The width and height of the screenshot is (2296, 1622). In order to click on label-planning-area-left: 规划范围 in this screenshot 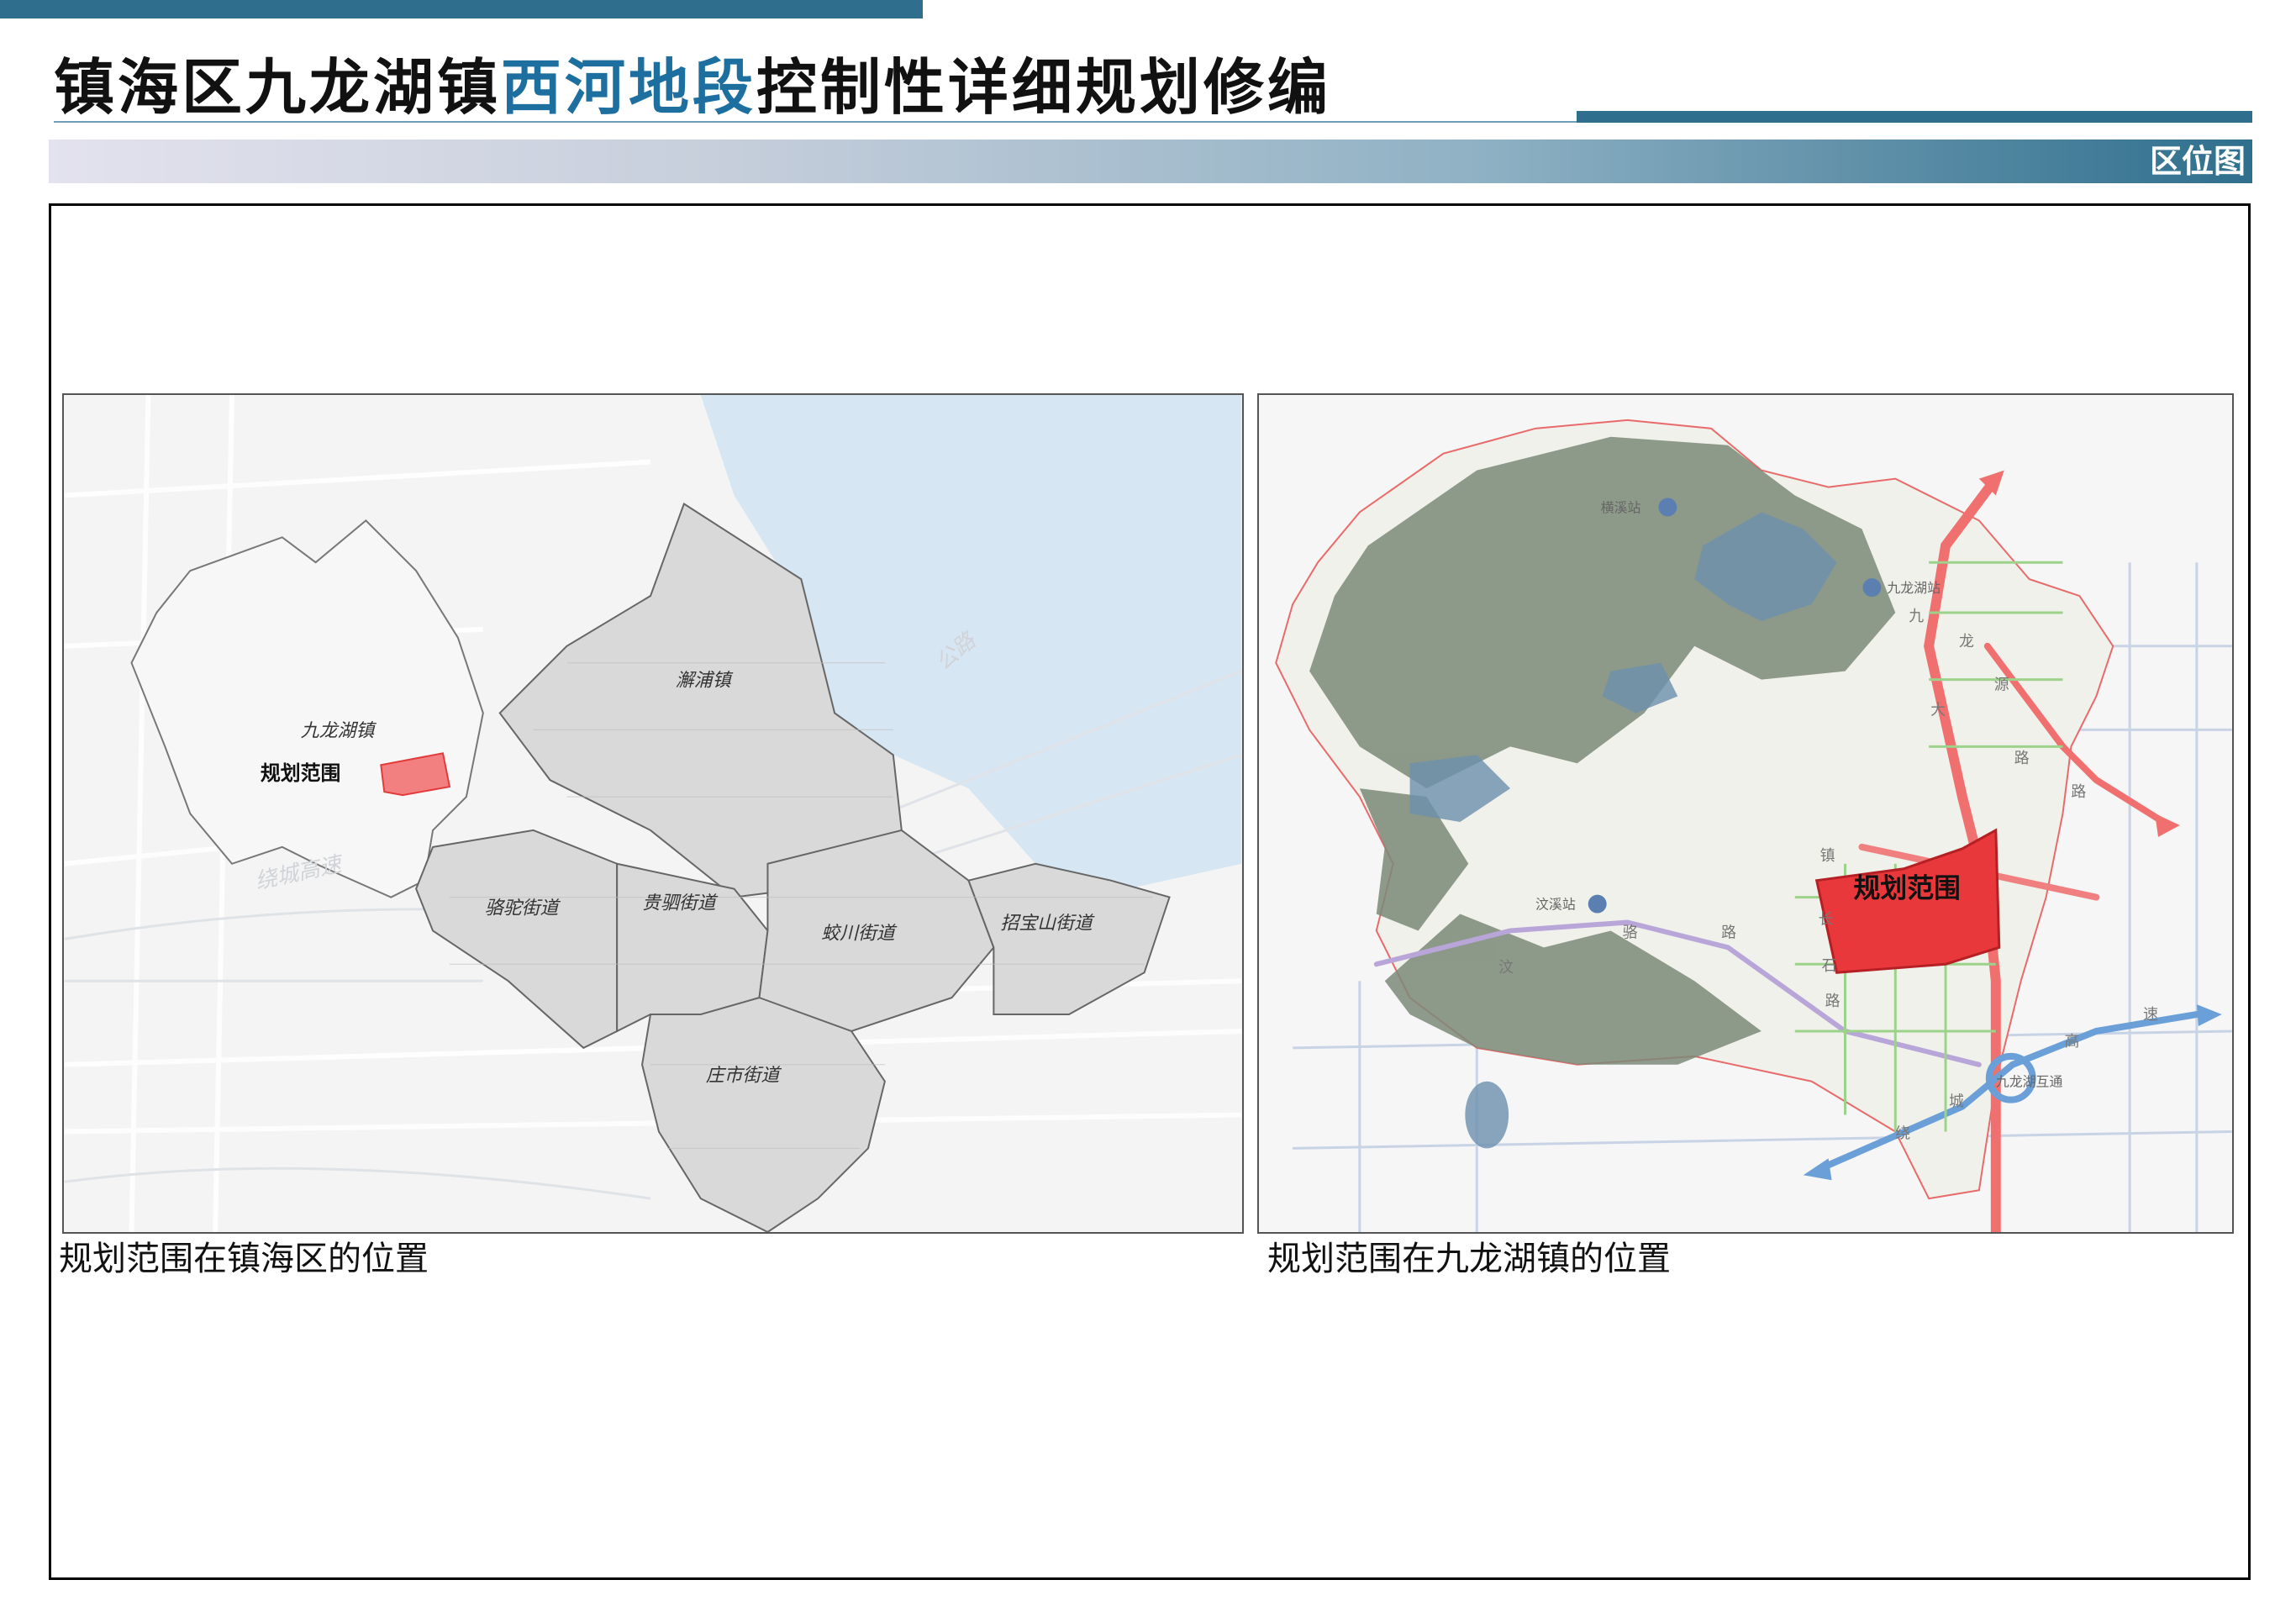, I will do `click(301, 773)`.